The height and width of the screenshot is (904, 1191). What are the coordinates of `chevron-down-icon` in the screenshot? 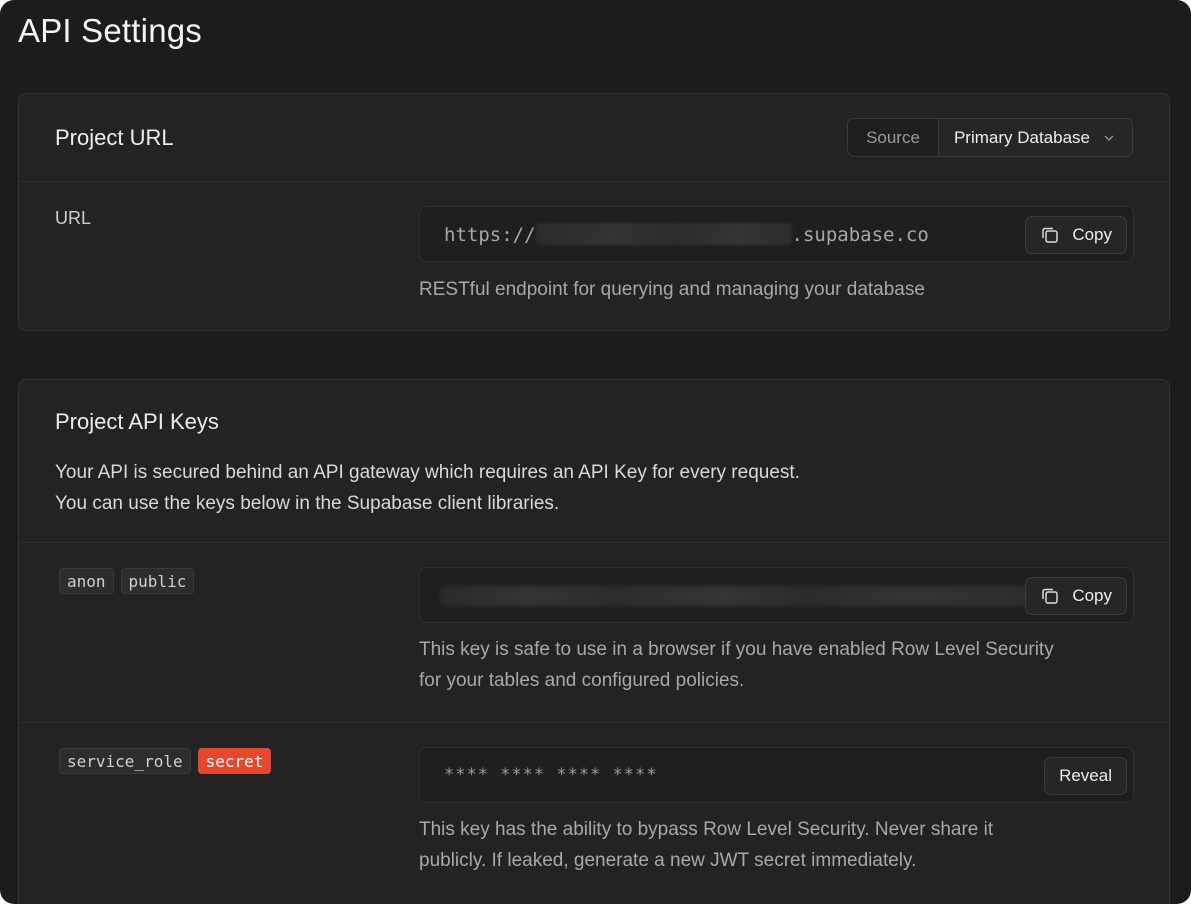 It's located at (1109, 138).